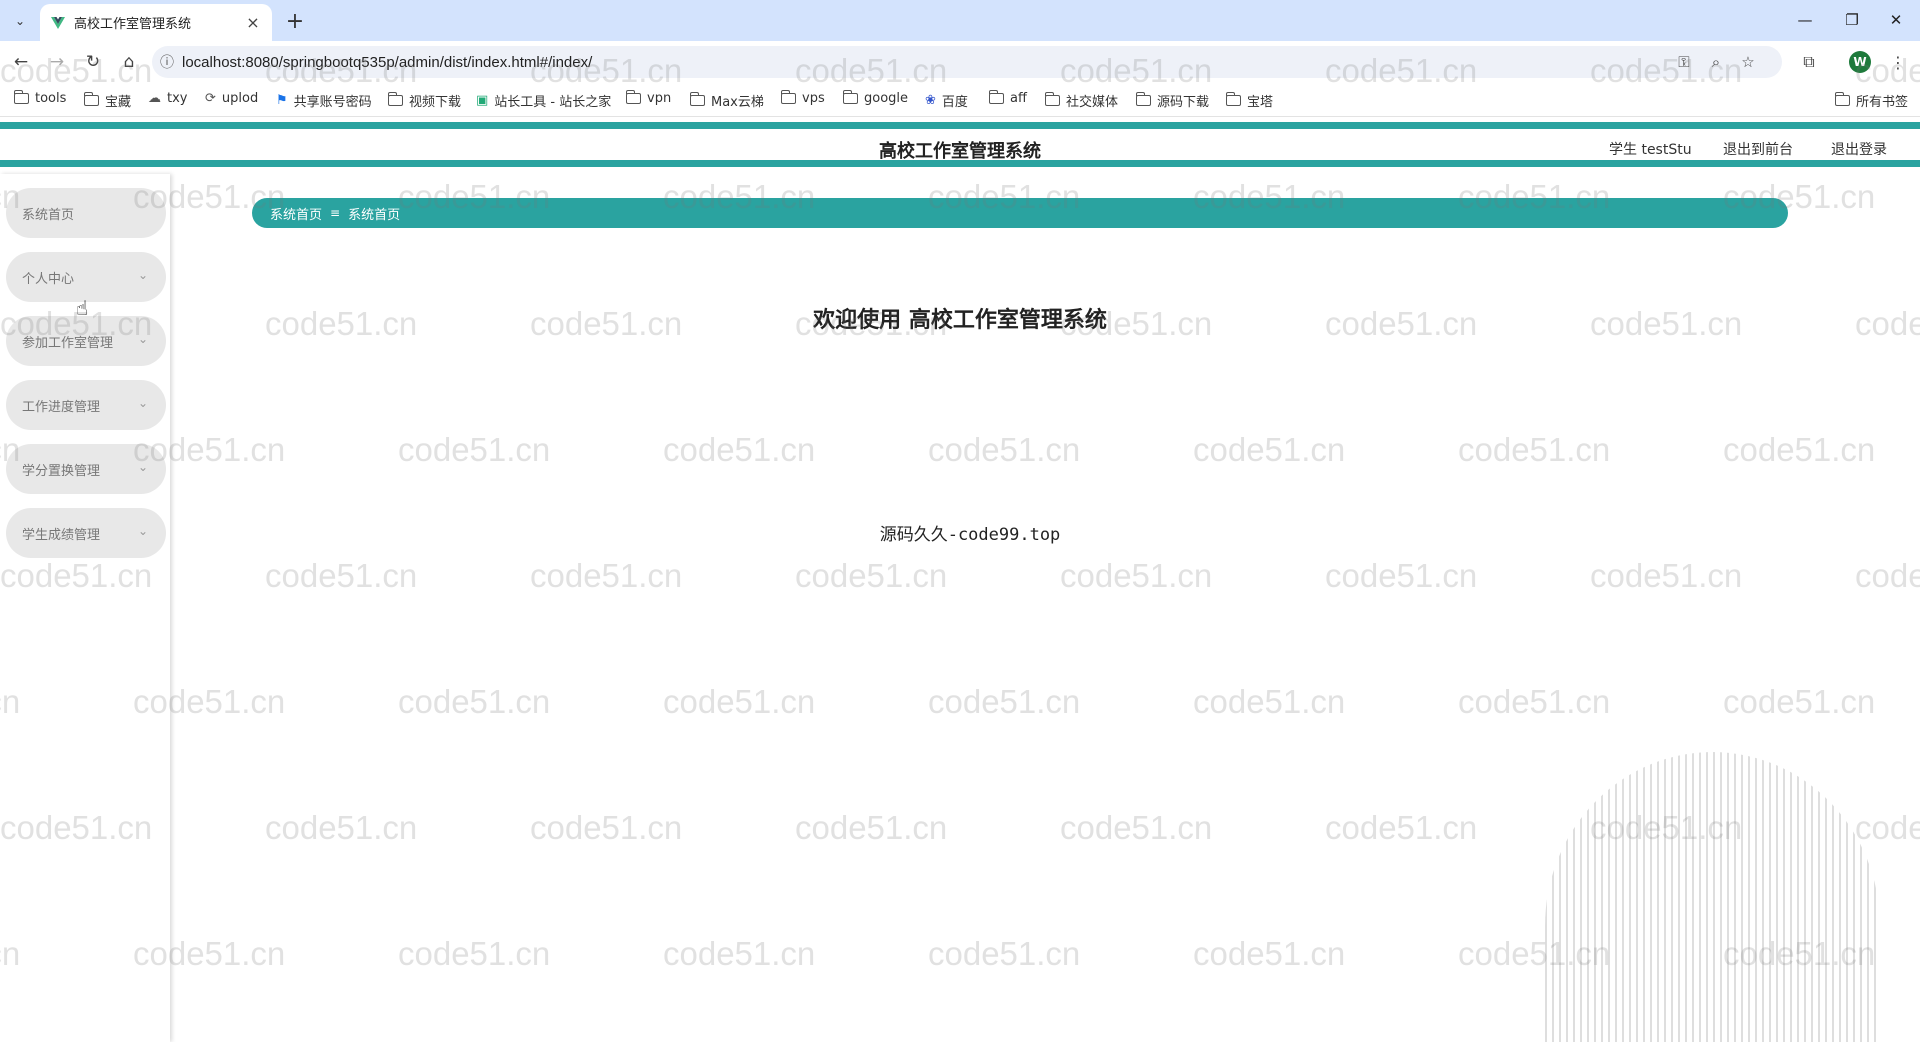  What do you see at coordinates (1859, 149) in the screenshot?
I see `logout-link: 退出登录` at bounding box center [1859, 149].